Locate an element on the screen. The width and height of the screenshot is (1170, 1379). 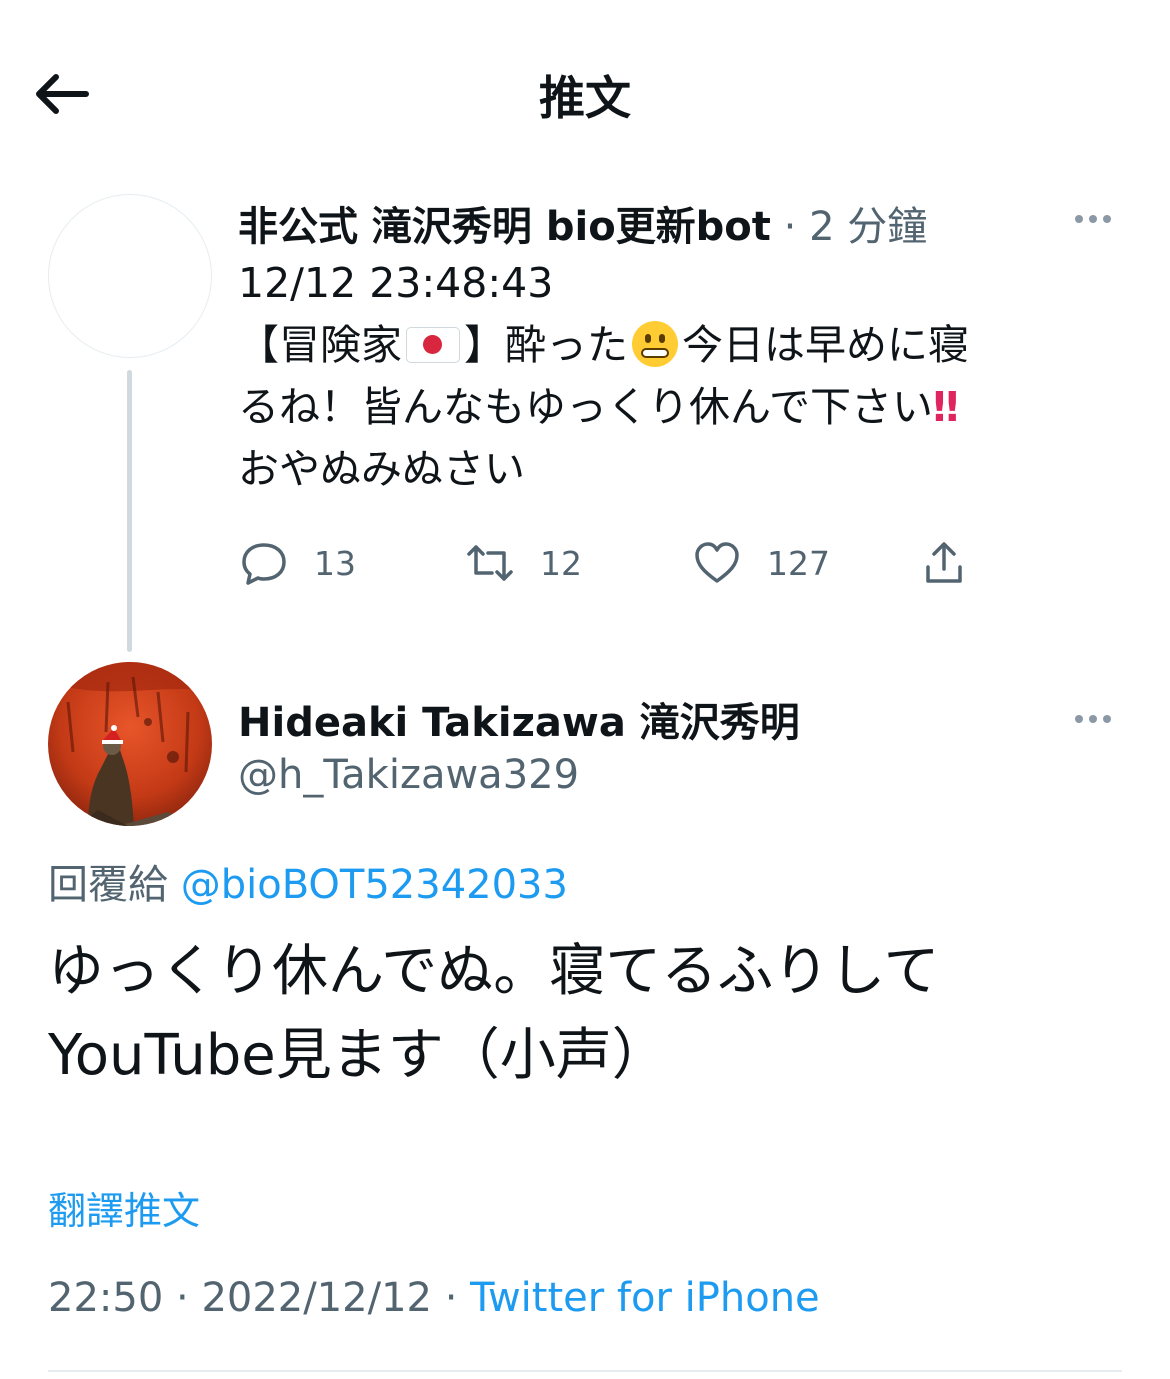
japan-flag-icon is located at coordinates (433, 345).